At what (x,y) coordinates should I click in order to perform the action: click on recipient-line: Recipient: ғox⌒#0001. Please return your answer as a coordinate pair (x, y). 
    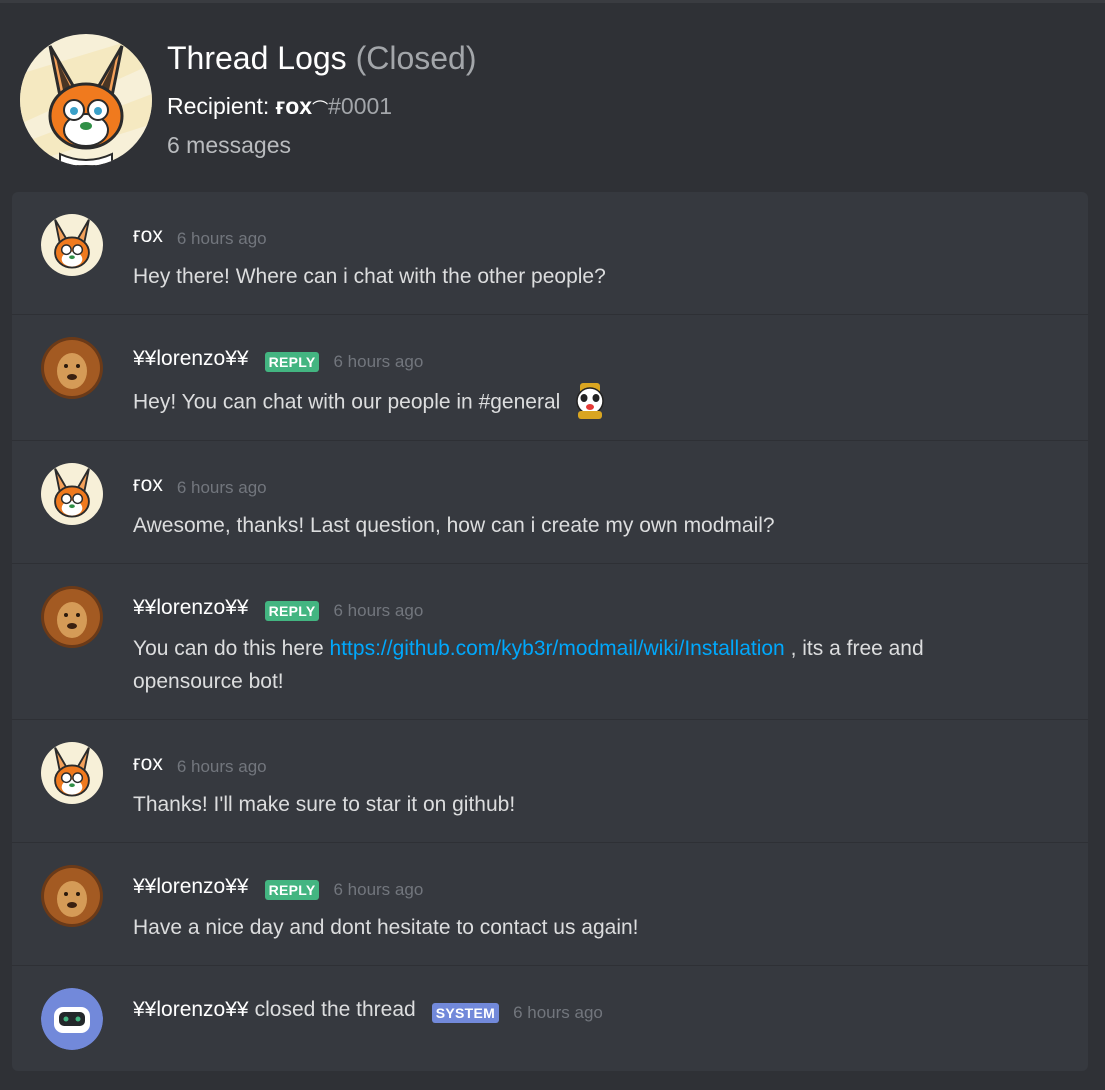
    Looking at the image, I should click on (279, 106).